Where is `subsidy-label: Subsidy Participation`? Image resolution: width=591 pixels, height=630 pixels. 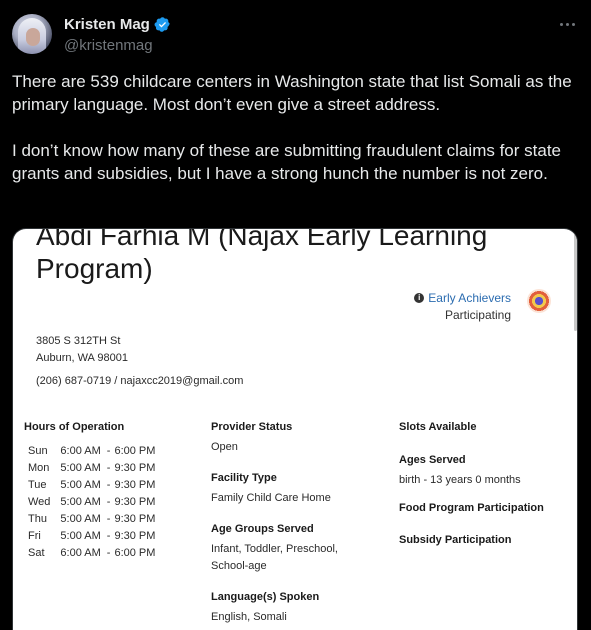 subsidy-label: Subsidy Participation is located at coordinates (455, 540).